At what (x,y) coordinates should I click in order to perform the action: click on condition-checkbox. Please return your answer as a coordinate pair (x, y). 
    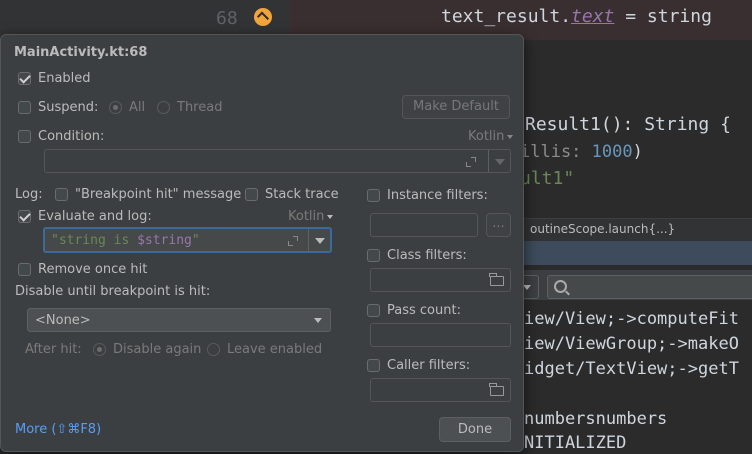
    Looking at the image, I should click on (24, 136).